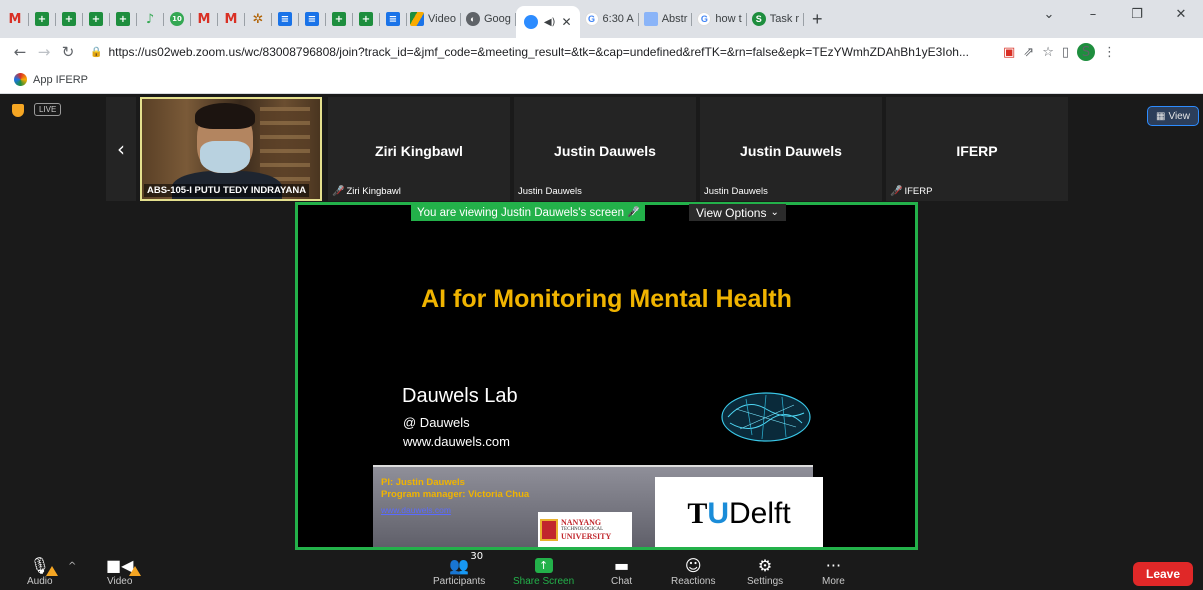 This screenshot has width=1203, height=590. Describe the element at coordinates (366, 191) in the screenshot. I see `participant-name-label: 🎤̸ Ziri Kingbawl` at that location.